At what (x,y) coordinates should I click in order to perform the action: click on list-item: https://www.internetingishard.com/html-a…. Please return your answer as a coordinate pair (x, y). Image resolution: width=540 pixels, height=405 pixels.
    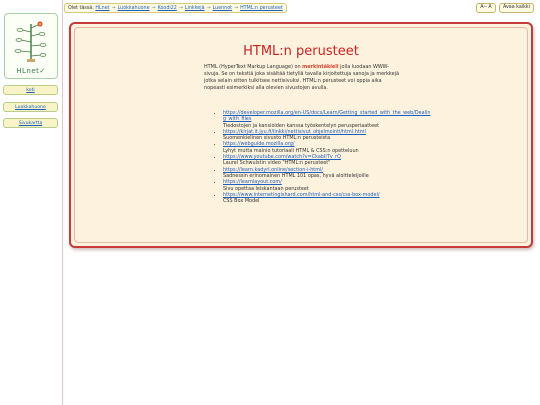
    Looking at the image, I should click on (328, 198).